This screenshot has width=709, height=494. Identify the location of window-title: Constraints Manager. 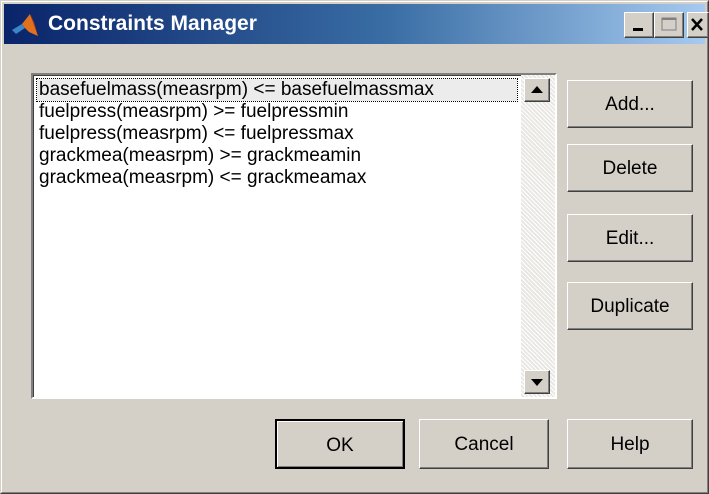
(152, 23).